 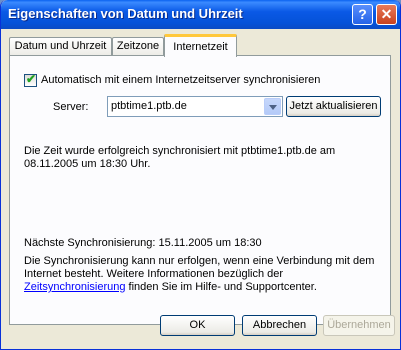 What do you see at coordinates (149, 106) in the screenshot?
I see `server-value: ptbtime1.ptb.de` at bounding box center [149, 106].